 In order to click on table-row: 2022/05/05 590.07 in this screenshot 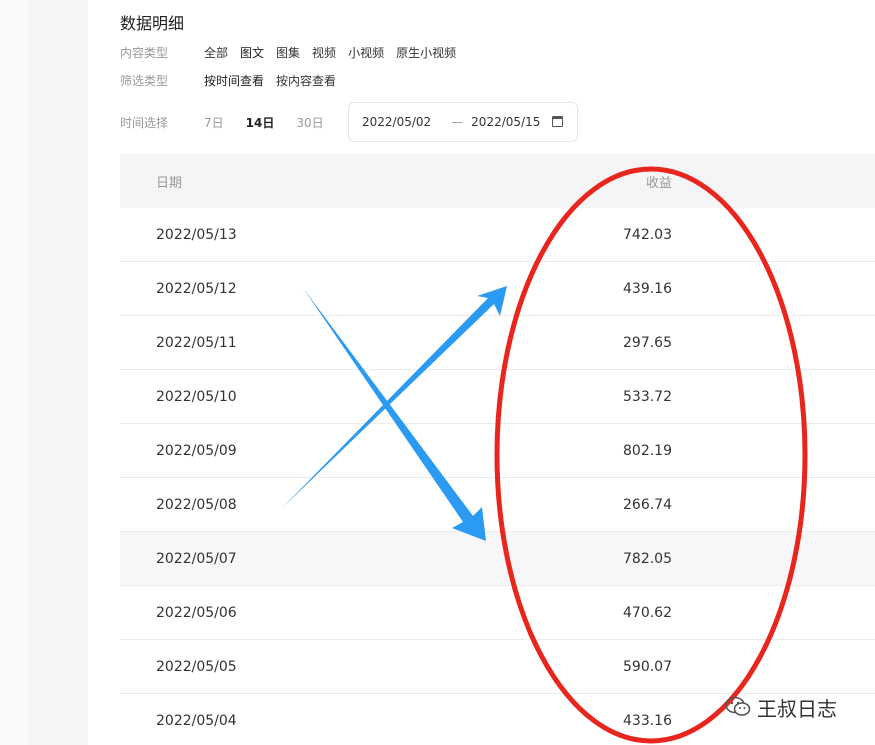, I will do `click(497, 667)`.